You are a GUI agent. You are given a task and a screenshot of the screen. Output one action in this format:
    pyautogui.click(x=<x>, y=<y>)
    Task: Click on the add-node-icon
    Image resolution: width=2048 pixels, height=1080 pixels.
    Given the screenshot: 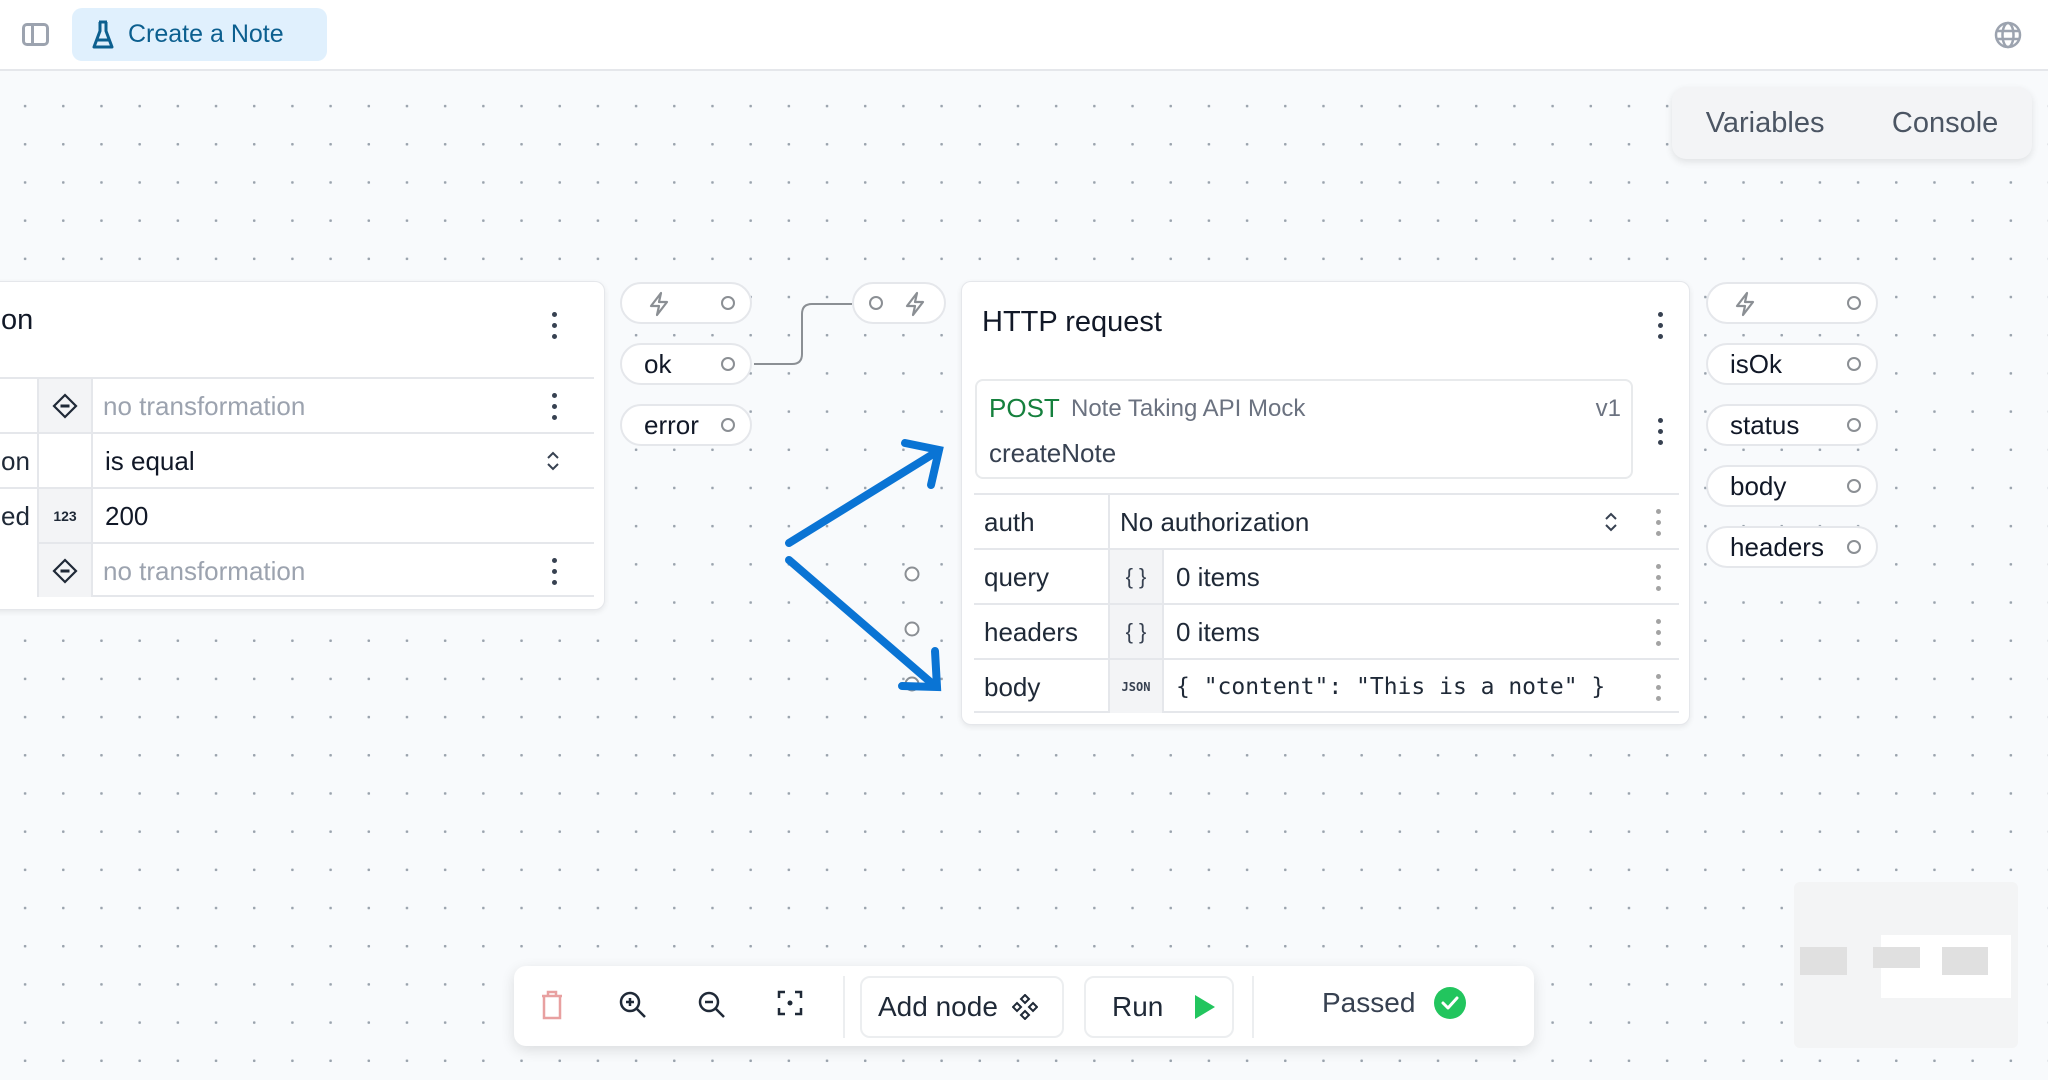 What is the action you would take?
    pyautogui.click(x=1024, y=1007)
    